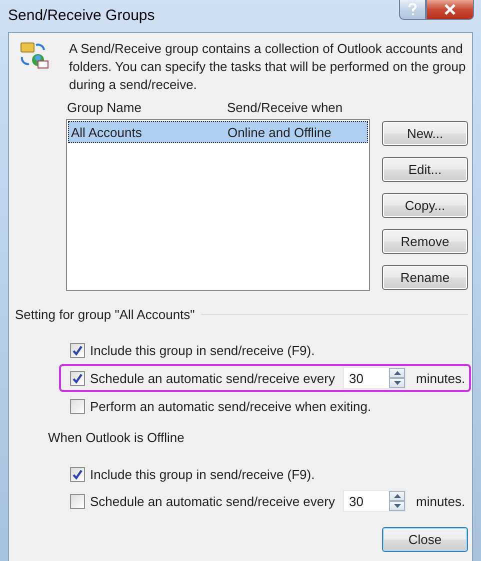 This screenshot has width=481, height=561. I want to click on window-title: Send/Receive Groups, so click(81, 15).